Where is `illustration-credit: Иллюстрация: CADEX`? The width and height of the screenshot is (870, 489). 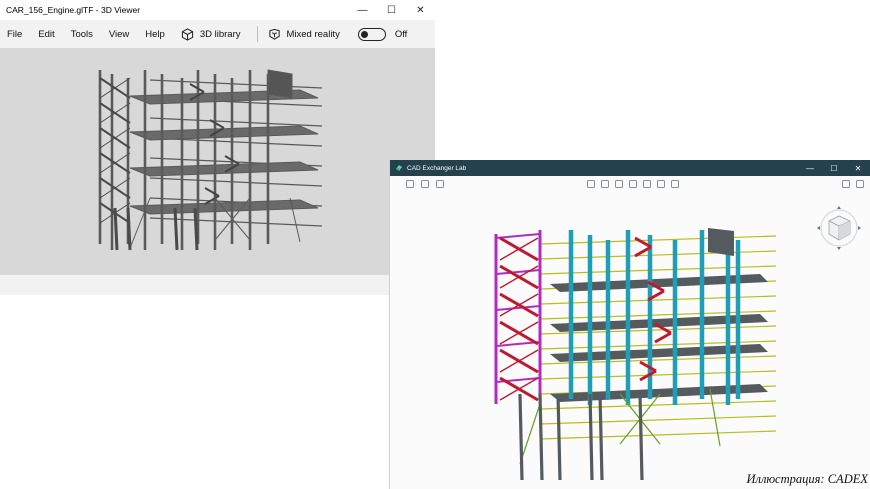 illustration-credit: Иллюстрация: CADEX is located at coordinates (807, 479).